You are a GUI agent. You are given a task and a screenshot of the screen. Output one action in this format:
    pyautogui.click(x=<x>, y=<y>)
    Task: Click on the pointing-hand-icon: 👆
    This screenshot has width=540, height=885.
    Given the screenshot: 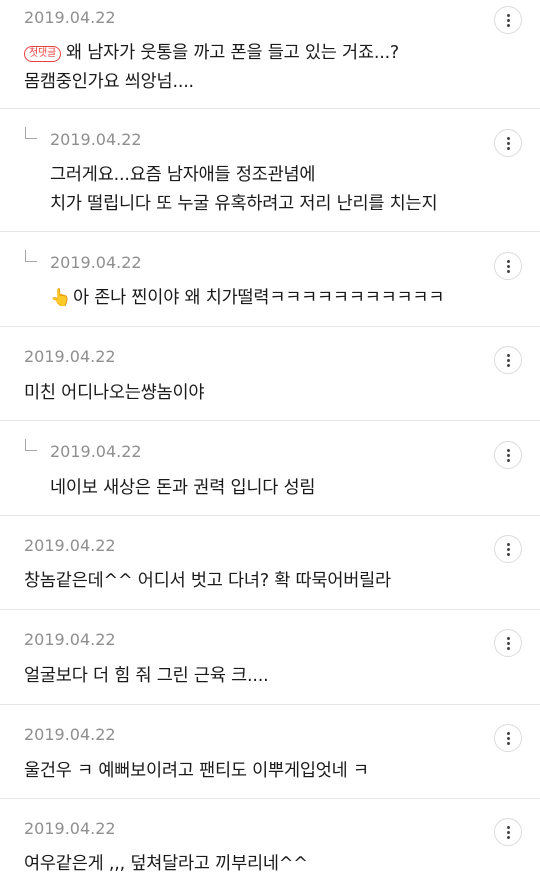 What is the action you would take?
    pyautogui.click(x=60, y=298)
    